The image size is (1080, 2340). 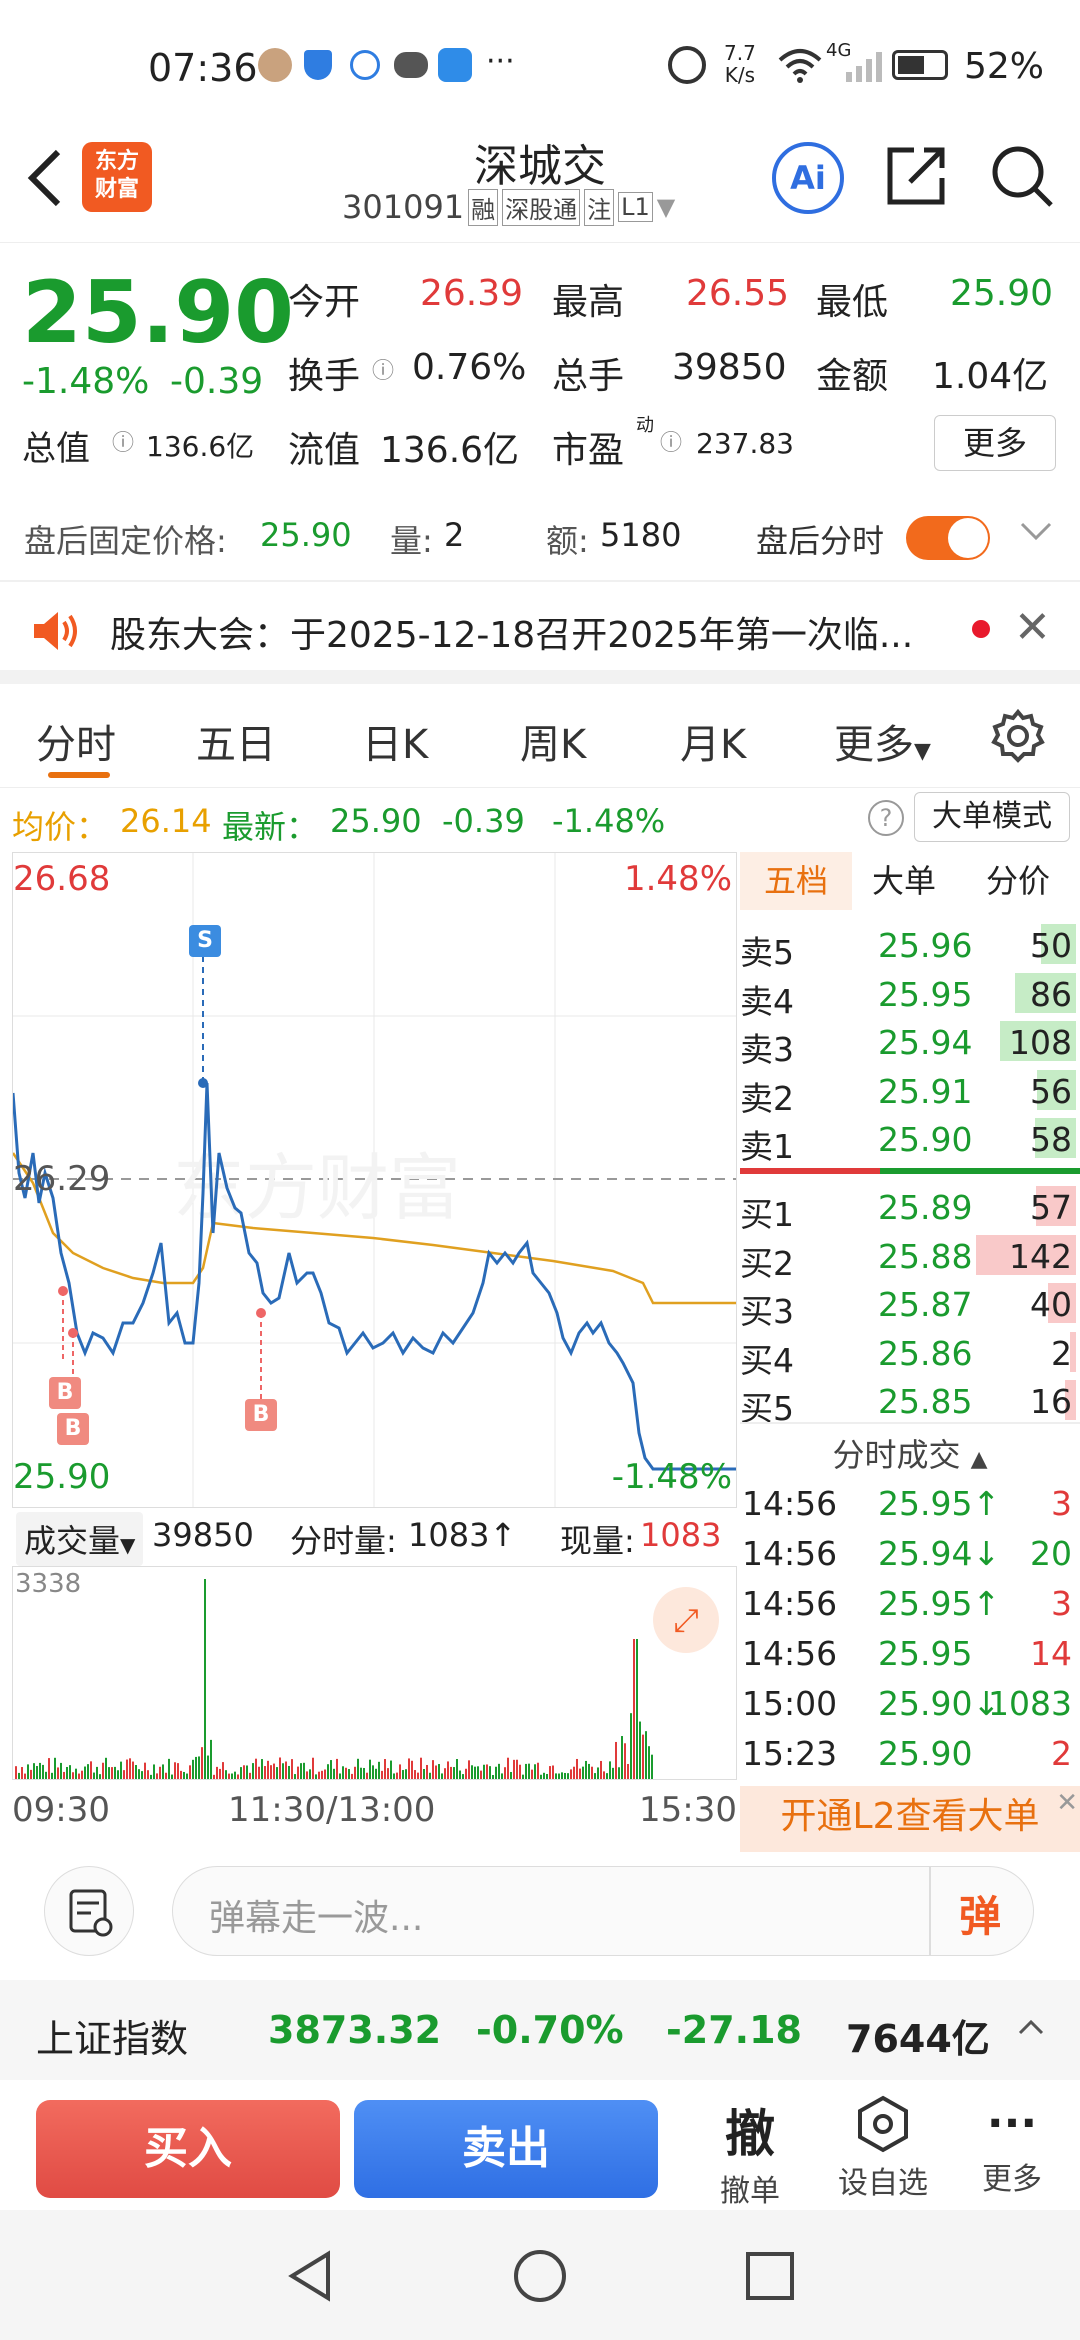 I want to click on add-watchlist-button: 设自选, so click(x=883, y=2148).